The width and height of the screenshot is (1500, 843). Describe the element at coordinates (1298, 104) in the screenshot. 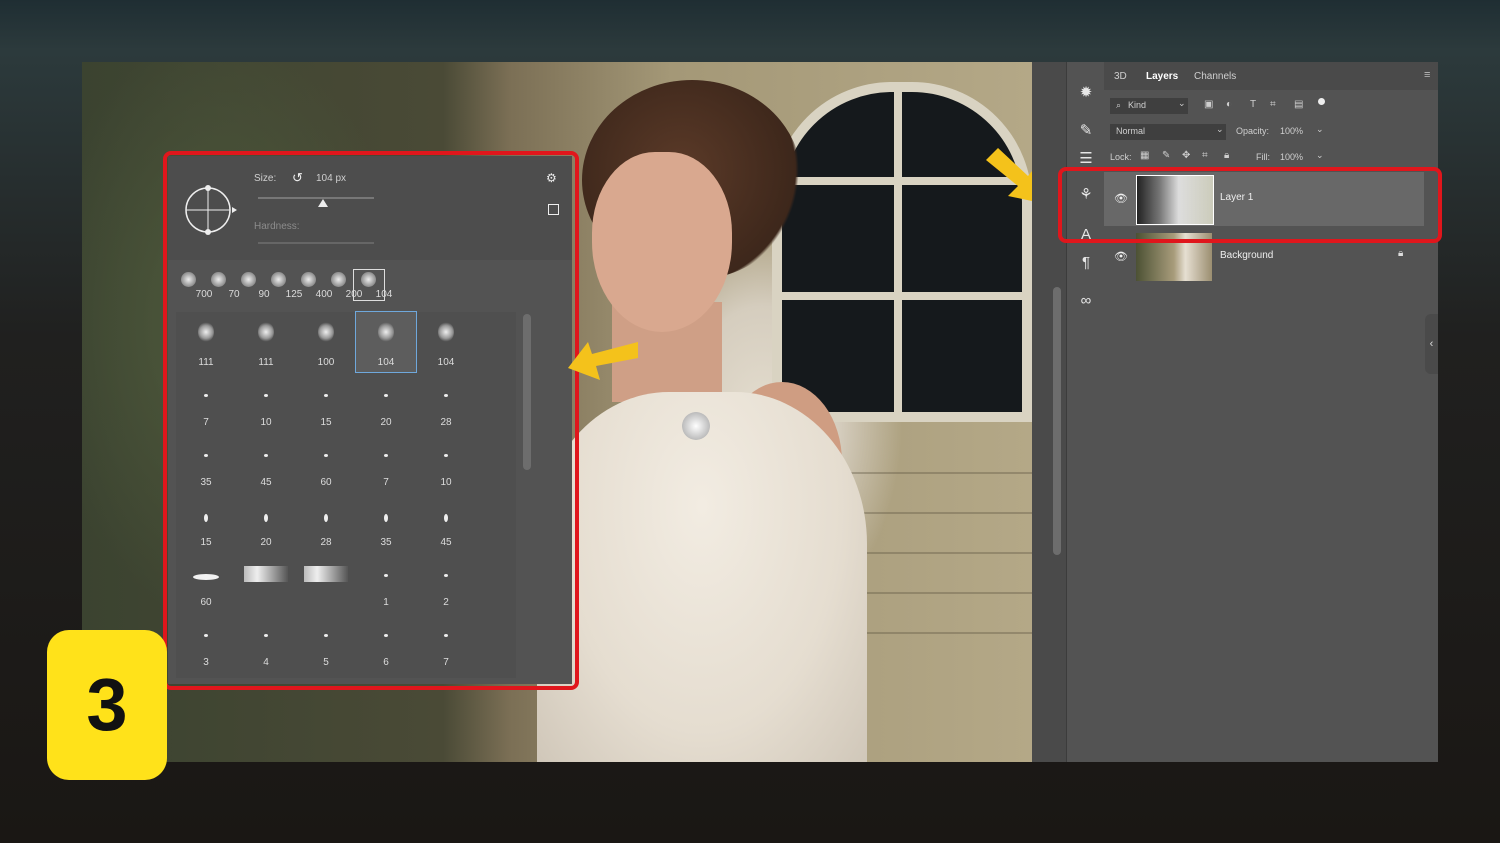

I see `smart-object-filter-icon: ▤` at that location.